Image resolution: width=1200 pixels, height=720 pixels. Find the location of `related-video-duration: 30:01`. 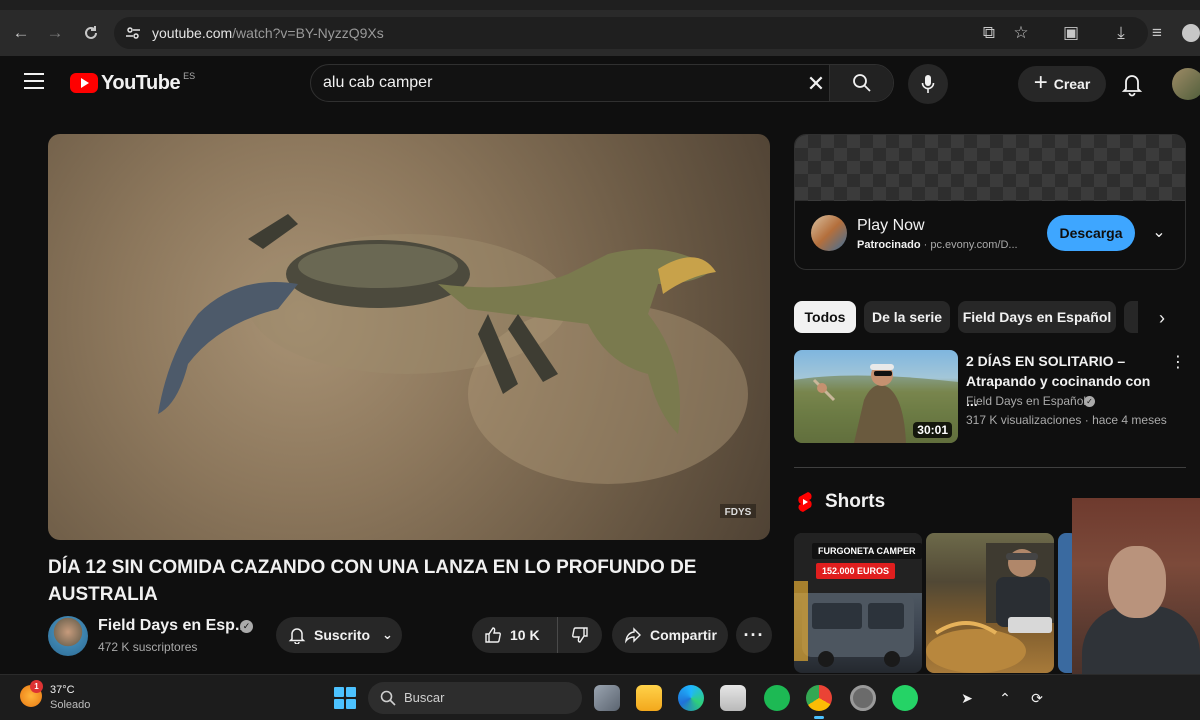

related-video-duration: 30:01 is located at coordinates (932, 430).